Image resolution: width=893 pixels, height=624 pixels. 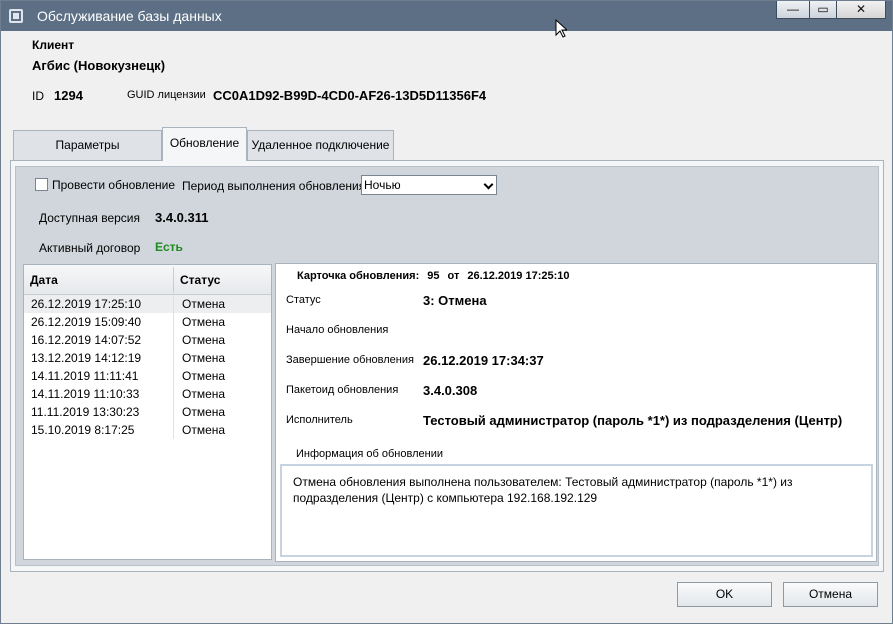 What do you see at coordinates (85, 376) in the screenshot?
I see `row-date: 14.11.2019 11:11:41` at bounding box center [85, 376].